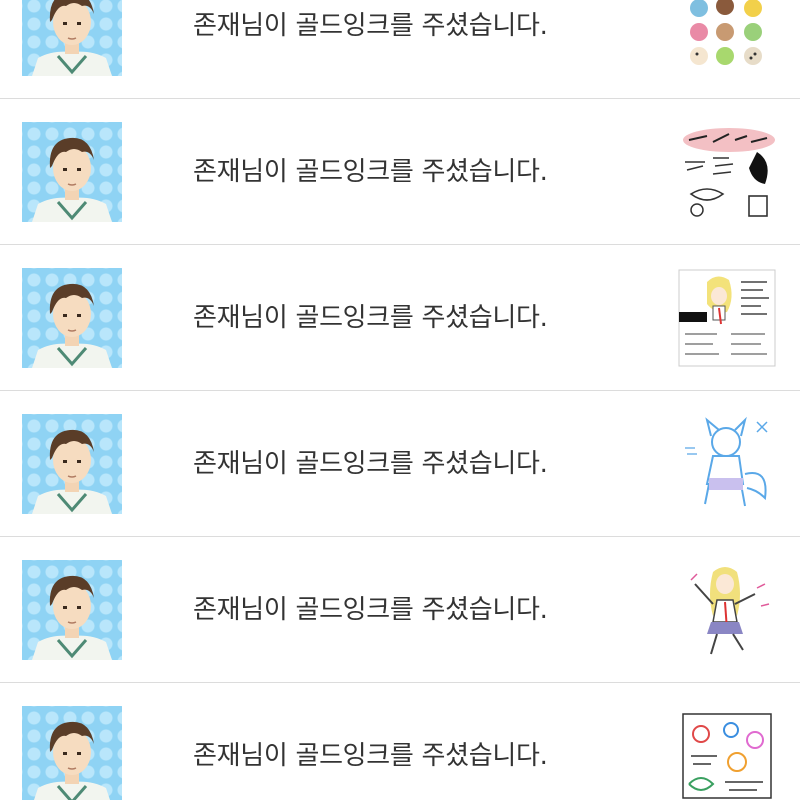 This screenshot has width=800, height=800. I want to click on running-girl-sketch-icon, so click(730, 611).